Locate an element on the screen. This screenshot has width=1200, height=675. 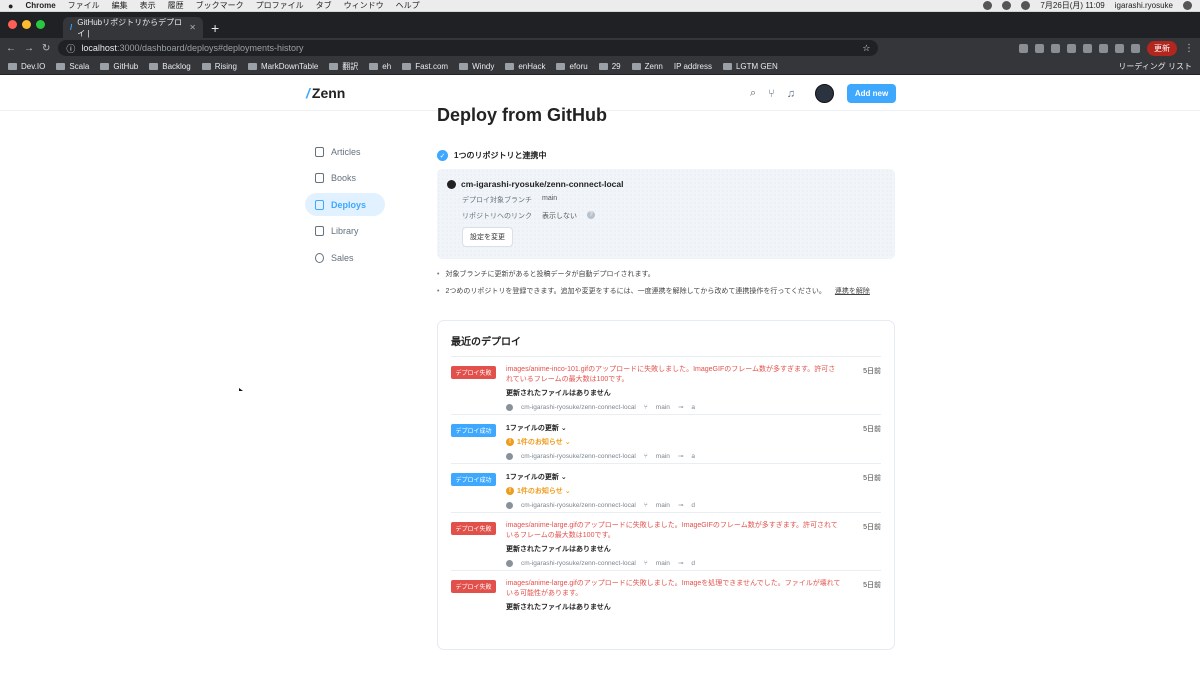
sidebar-item-library: Library is located at coordinates (345, 231).